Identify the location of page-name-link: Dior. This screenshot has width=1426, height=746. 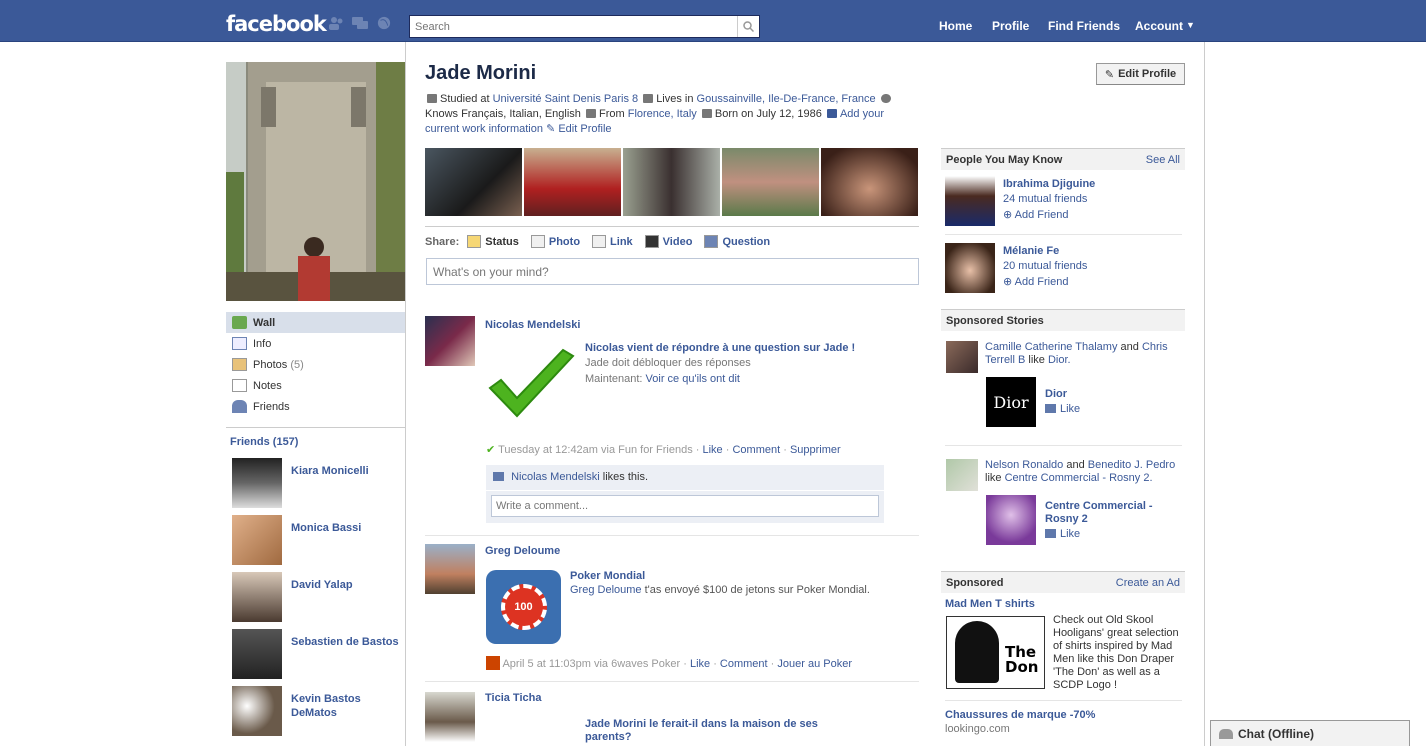
(1056, 394).